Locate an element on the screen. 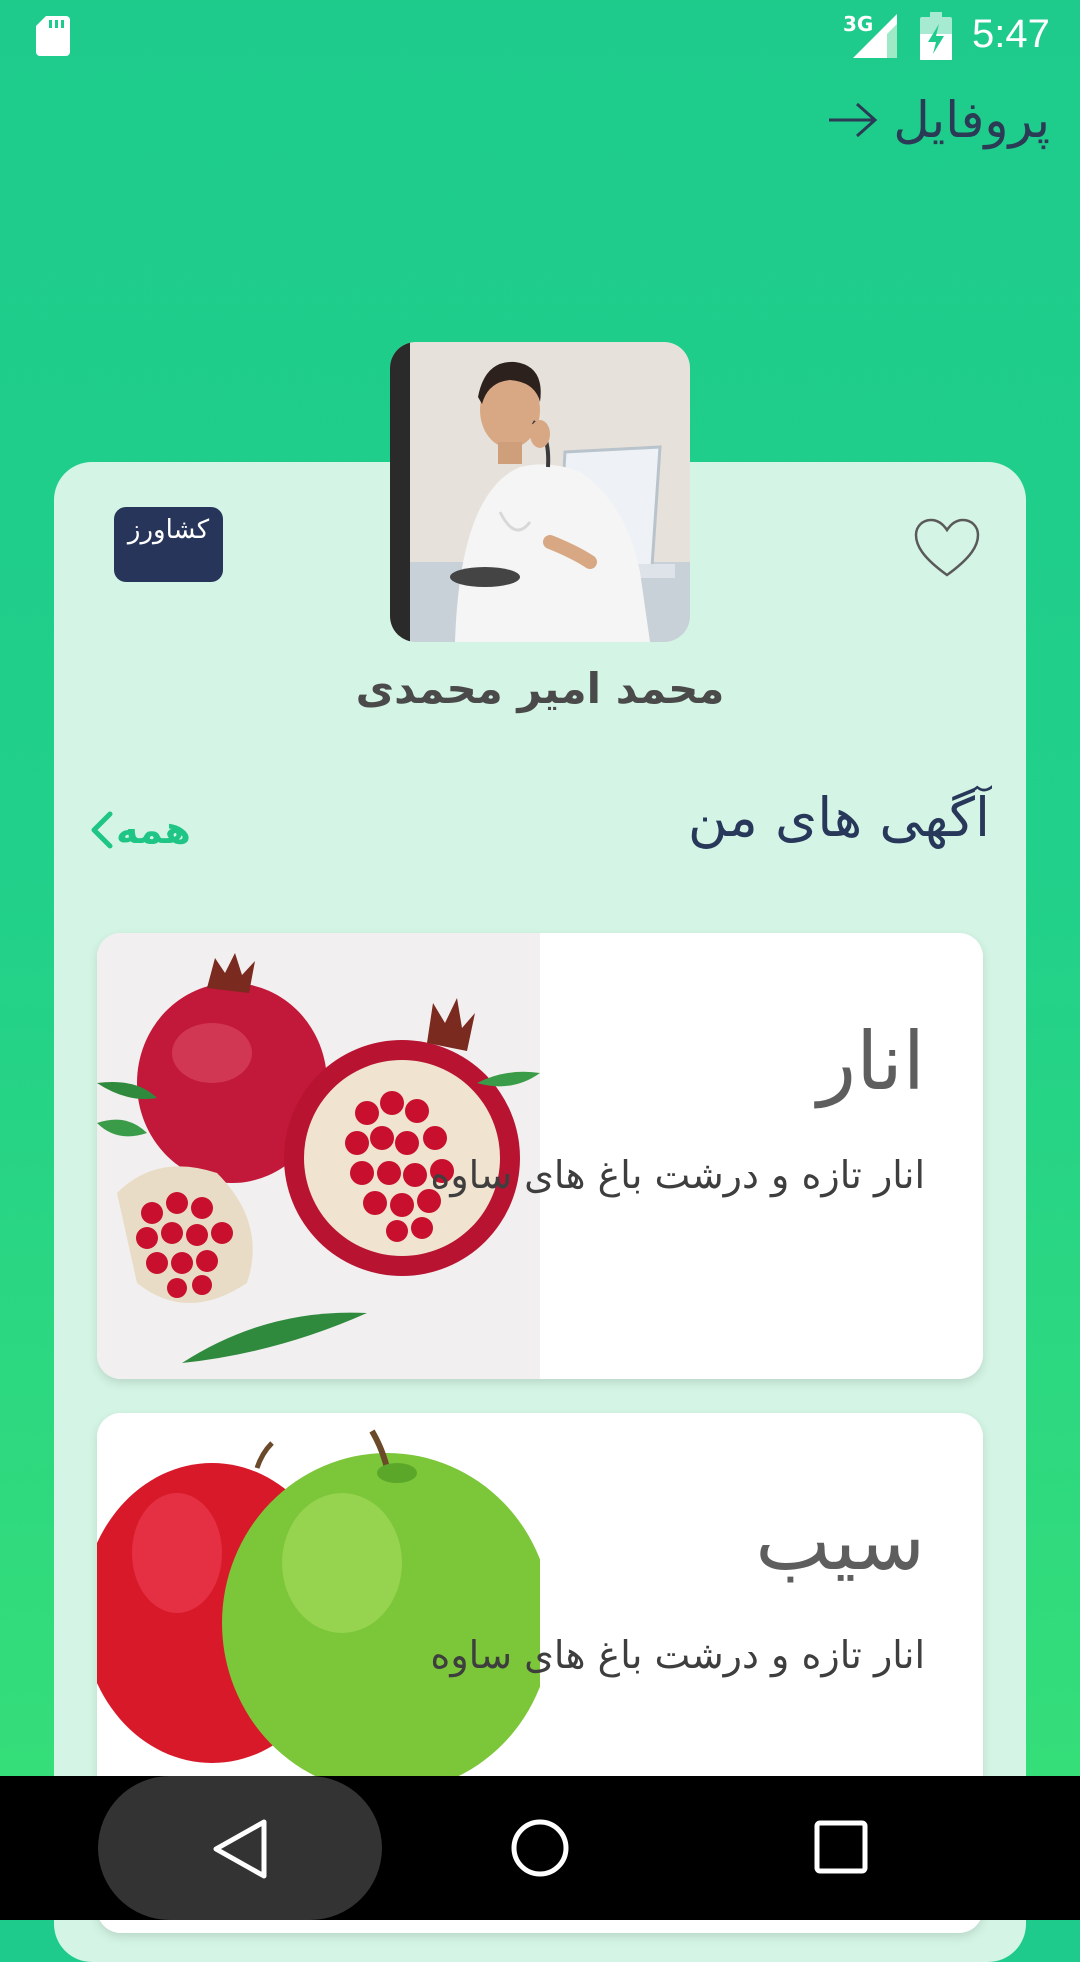  avatar-photo is located at coordinates (540, 492).